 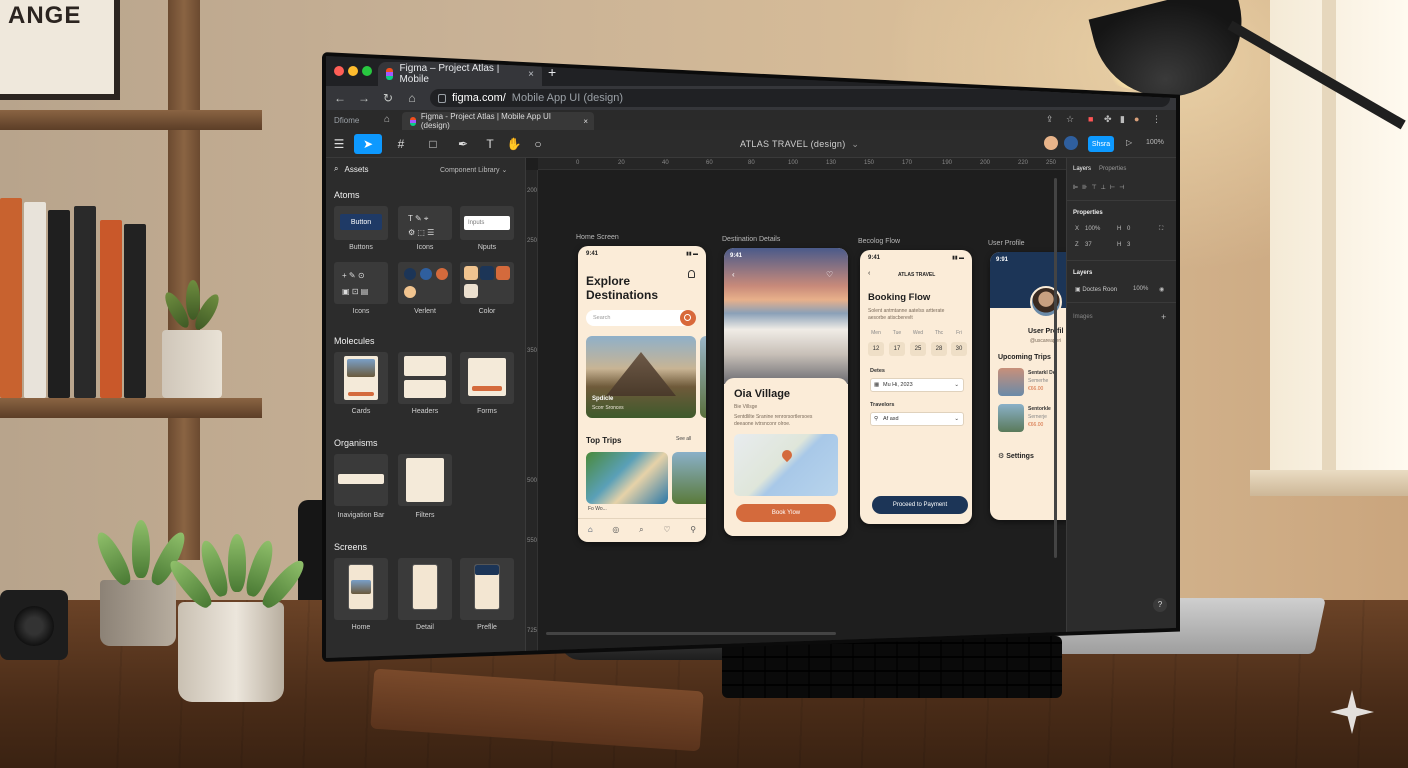 What do you see at coordinates (1088, 245) in the screenshot?
I see `y-value: 37` at bounding box center [1088, 245].